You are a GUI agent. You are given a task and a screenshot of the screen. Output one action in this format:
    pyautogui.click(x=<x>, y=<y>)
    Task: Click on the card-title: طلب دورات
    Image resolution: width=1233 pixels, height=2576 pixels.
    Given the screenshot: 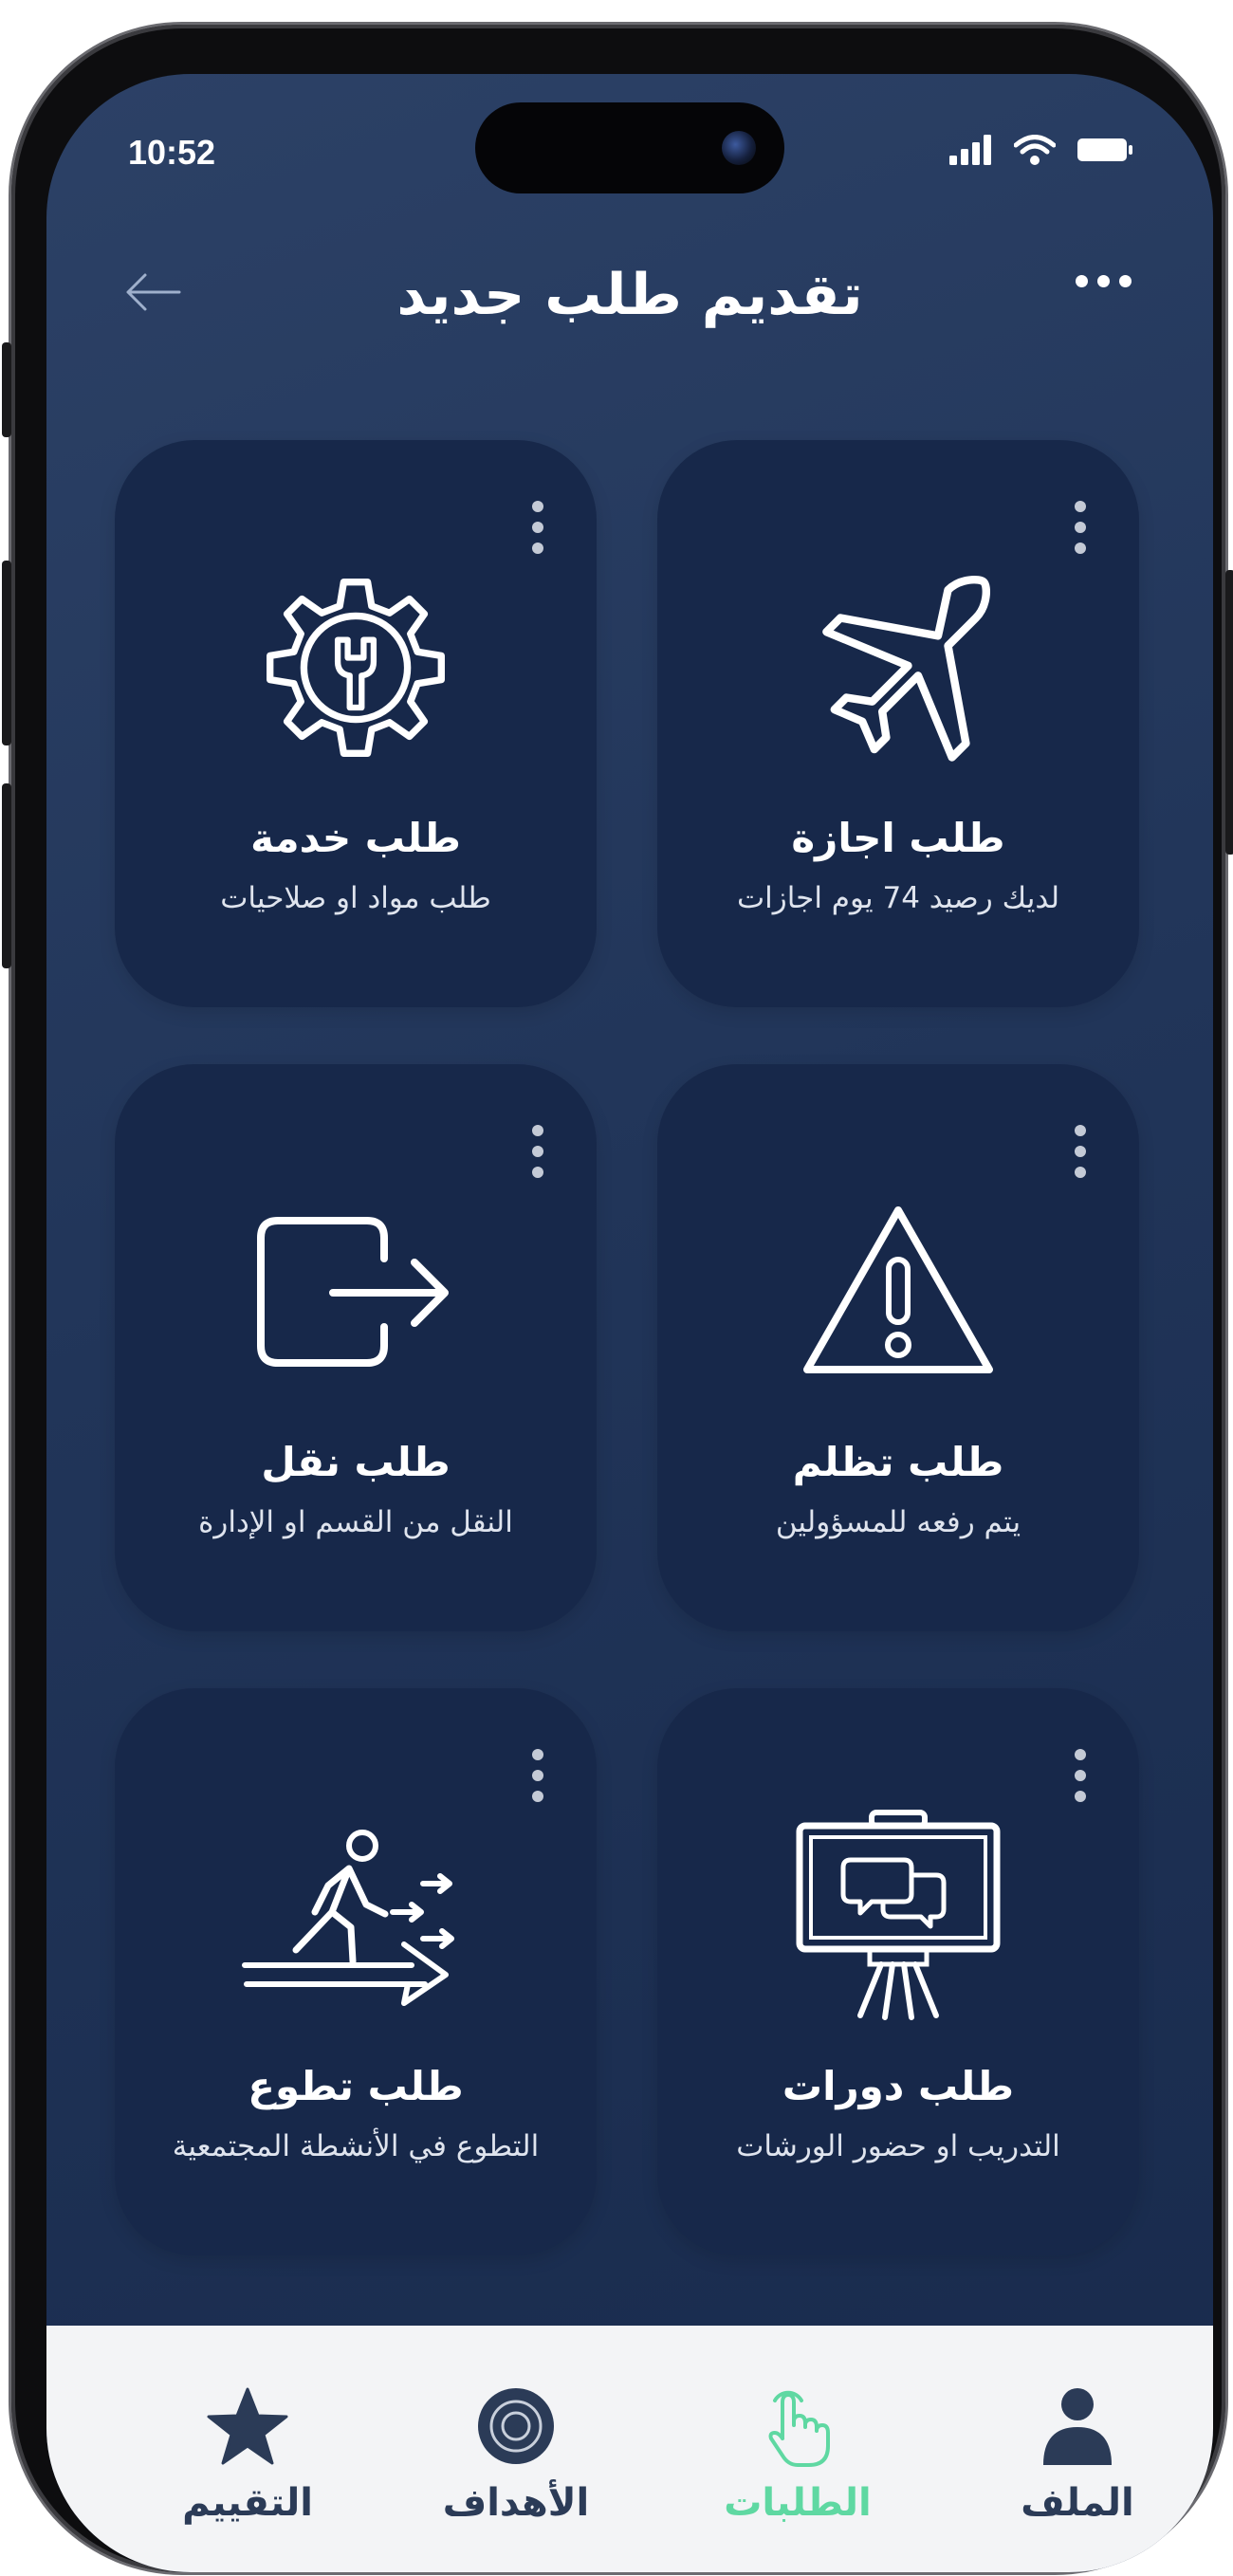 What is the action you would take?
    pyautogui.click(x=898, y=2086)
    